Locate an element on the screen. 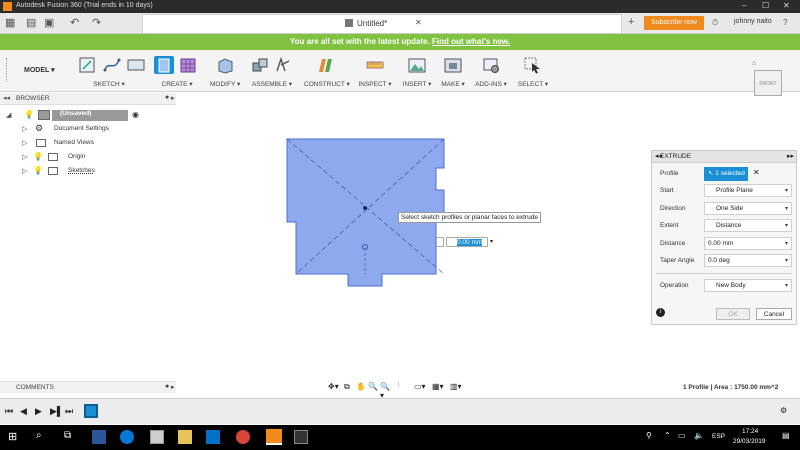  view-cube: FRONT is located at coordinates (768, 83).